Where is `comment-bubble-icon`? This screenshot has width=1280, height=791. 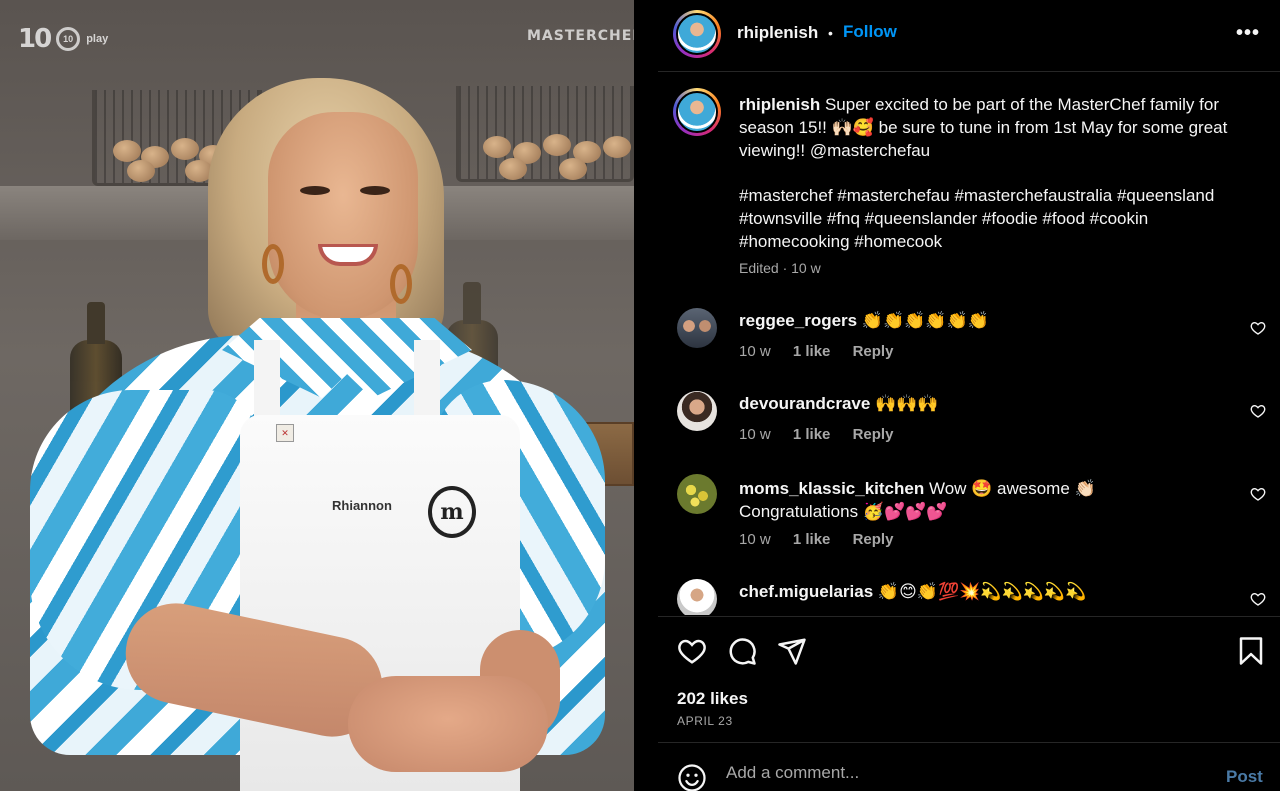 comment-bubble-icon is located at coordinates (742, 651).